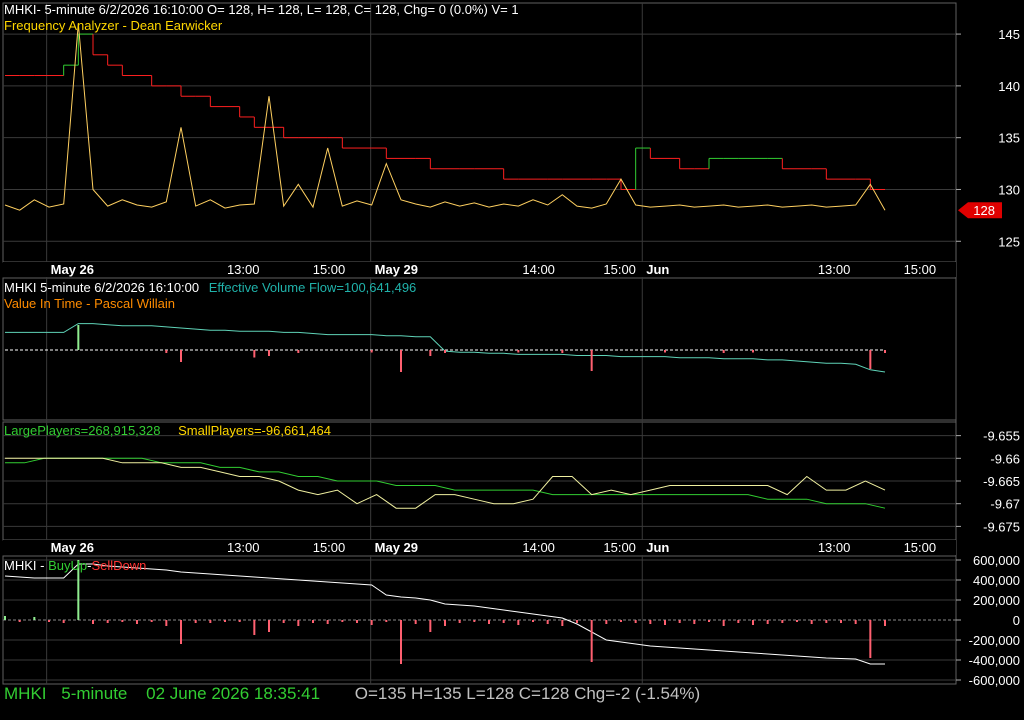 This screenshot has width=1024, height=720. What do you see at coordinates (89, 303) in the screenshot?
I see `value-in-time-label: Value In Time - Pascal Willain` at bounding box center [89, 303].